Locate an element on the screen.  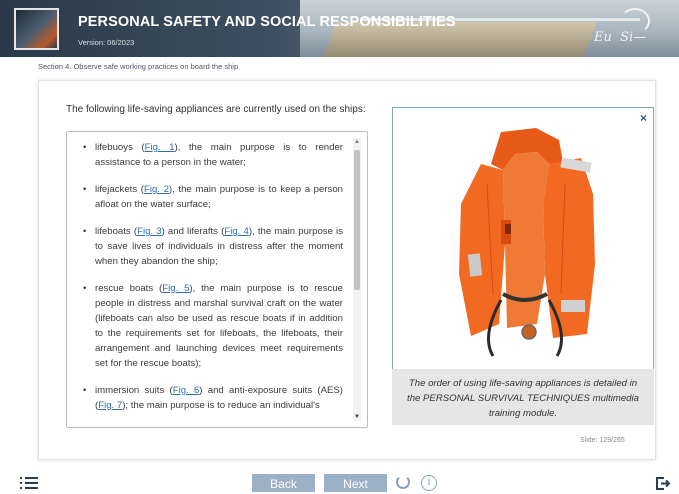
scroll-down-arrow-icon: ▼ is located at coordinates (357, 417).